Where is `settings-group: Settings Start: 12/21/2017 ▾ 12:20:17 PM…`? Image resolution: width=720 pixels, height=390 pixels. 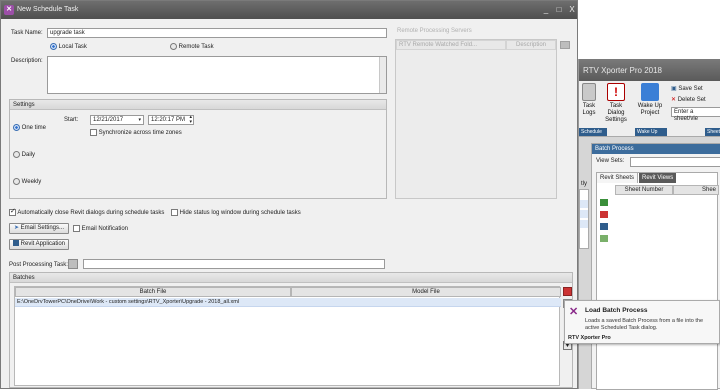
settings-group: Settings Start: 12/21/2017 ▾ 12:20:17 PM… is located at coordinates (198, 149).